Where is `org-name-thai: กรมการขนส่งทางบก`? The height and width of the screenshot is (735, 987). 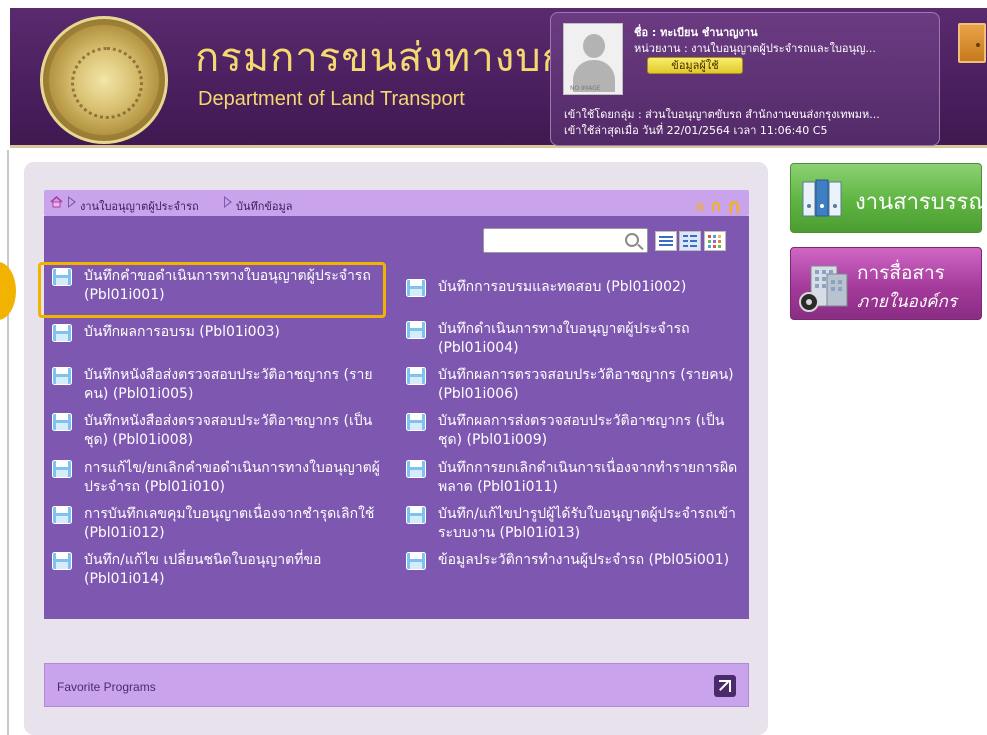
org-name-thai: กรมการขนส่งทางบก is located at coordinates (381, 58).